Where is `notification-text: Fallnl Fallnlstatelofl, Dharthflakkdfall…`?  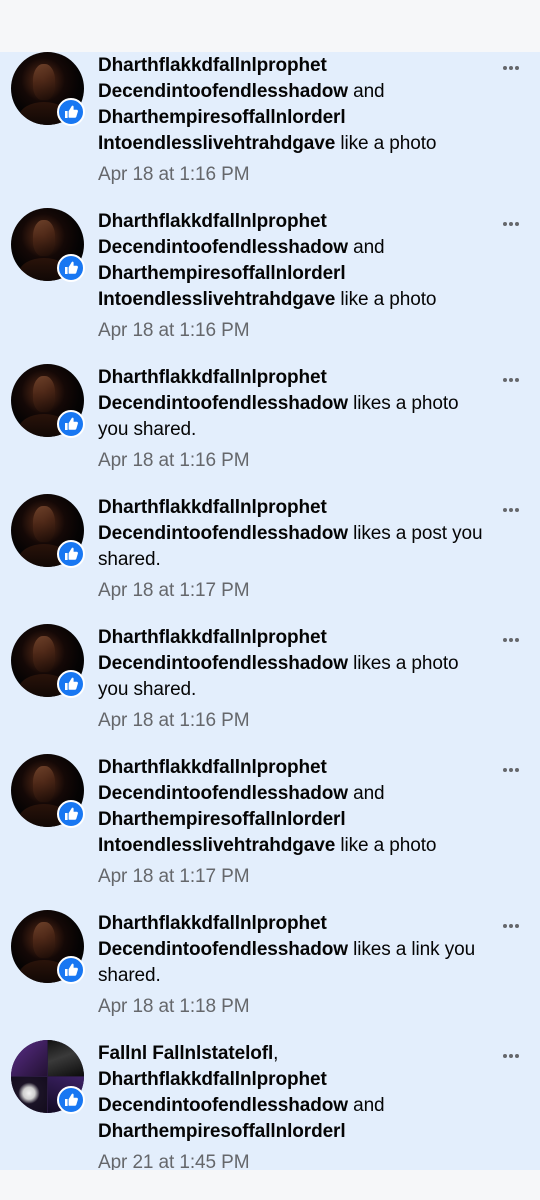
notification-text: Fallnl Fallnlstatelofl, Dharthflakkdfall… is located at coordinates (293, 1105).